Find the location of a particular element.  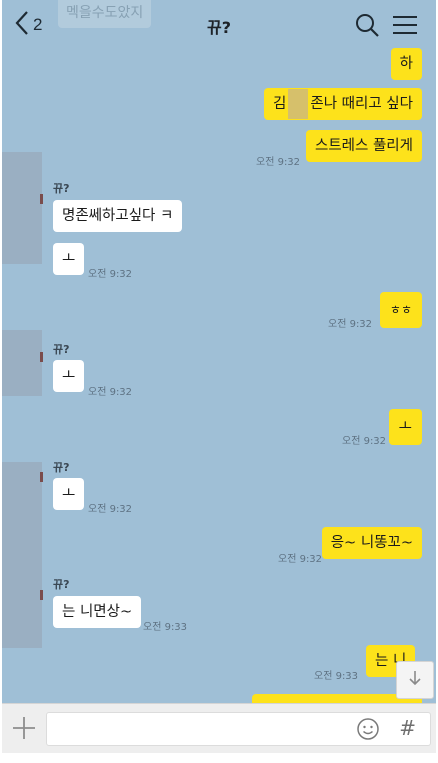

search-icon is located at coordinates (367, 25).